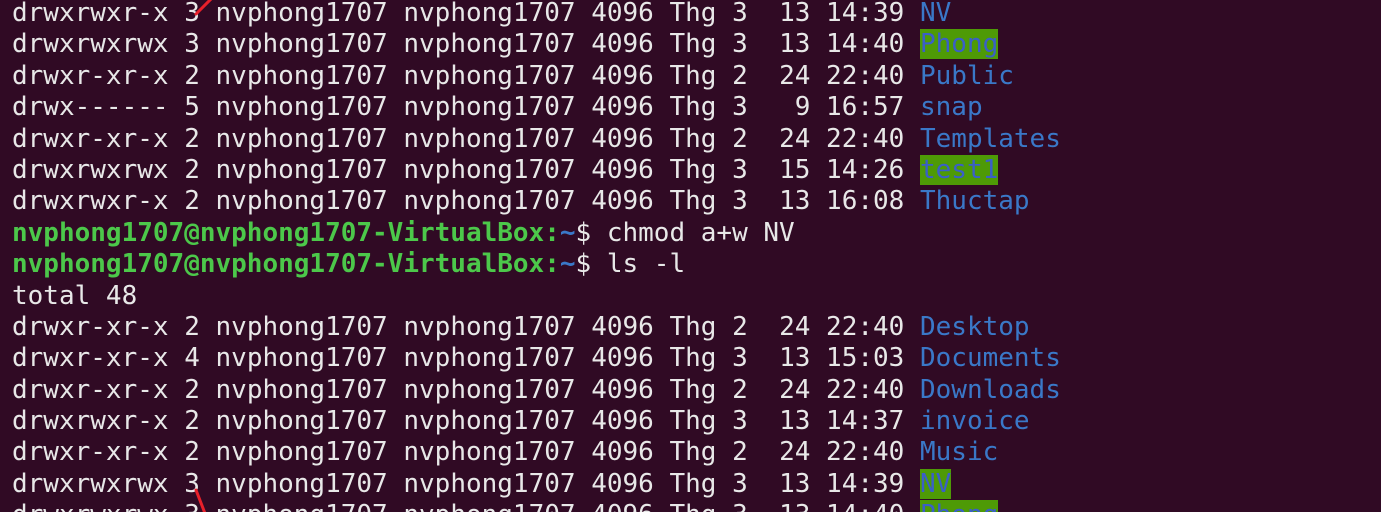  I want to click on directory-name: snap, so click(951, 107).